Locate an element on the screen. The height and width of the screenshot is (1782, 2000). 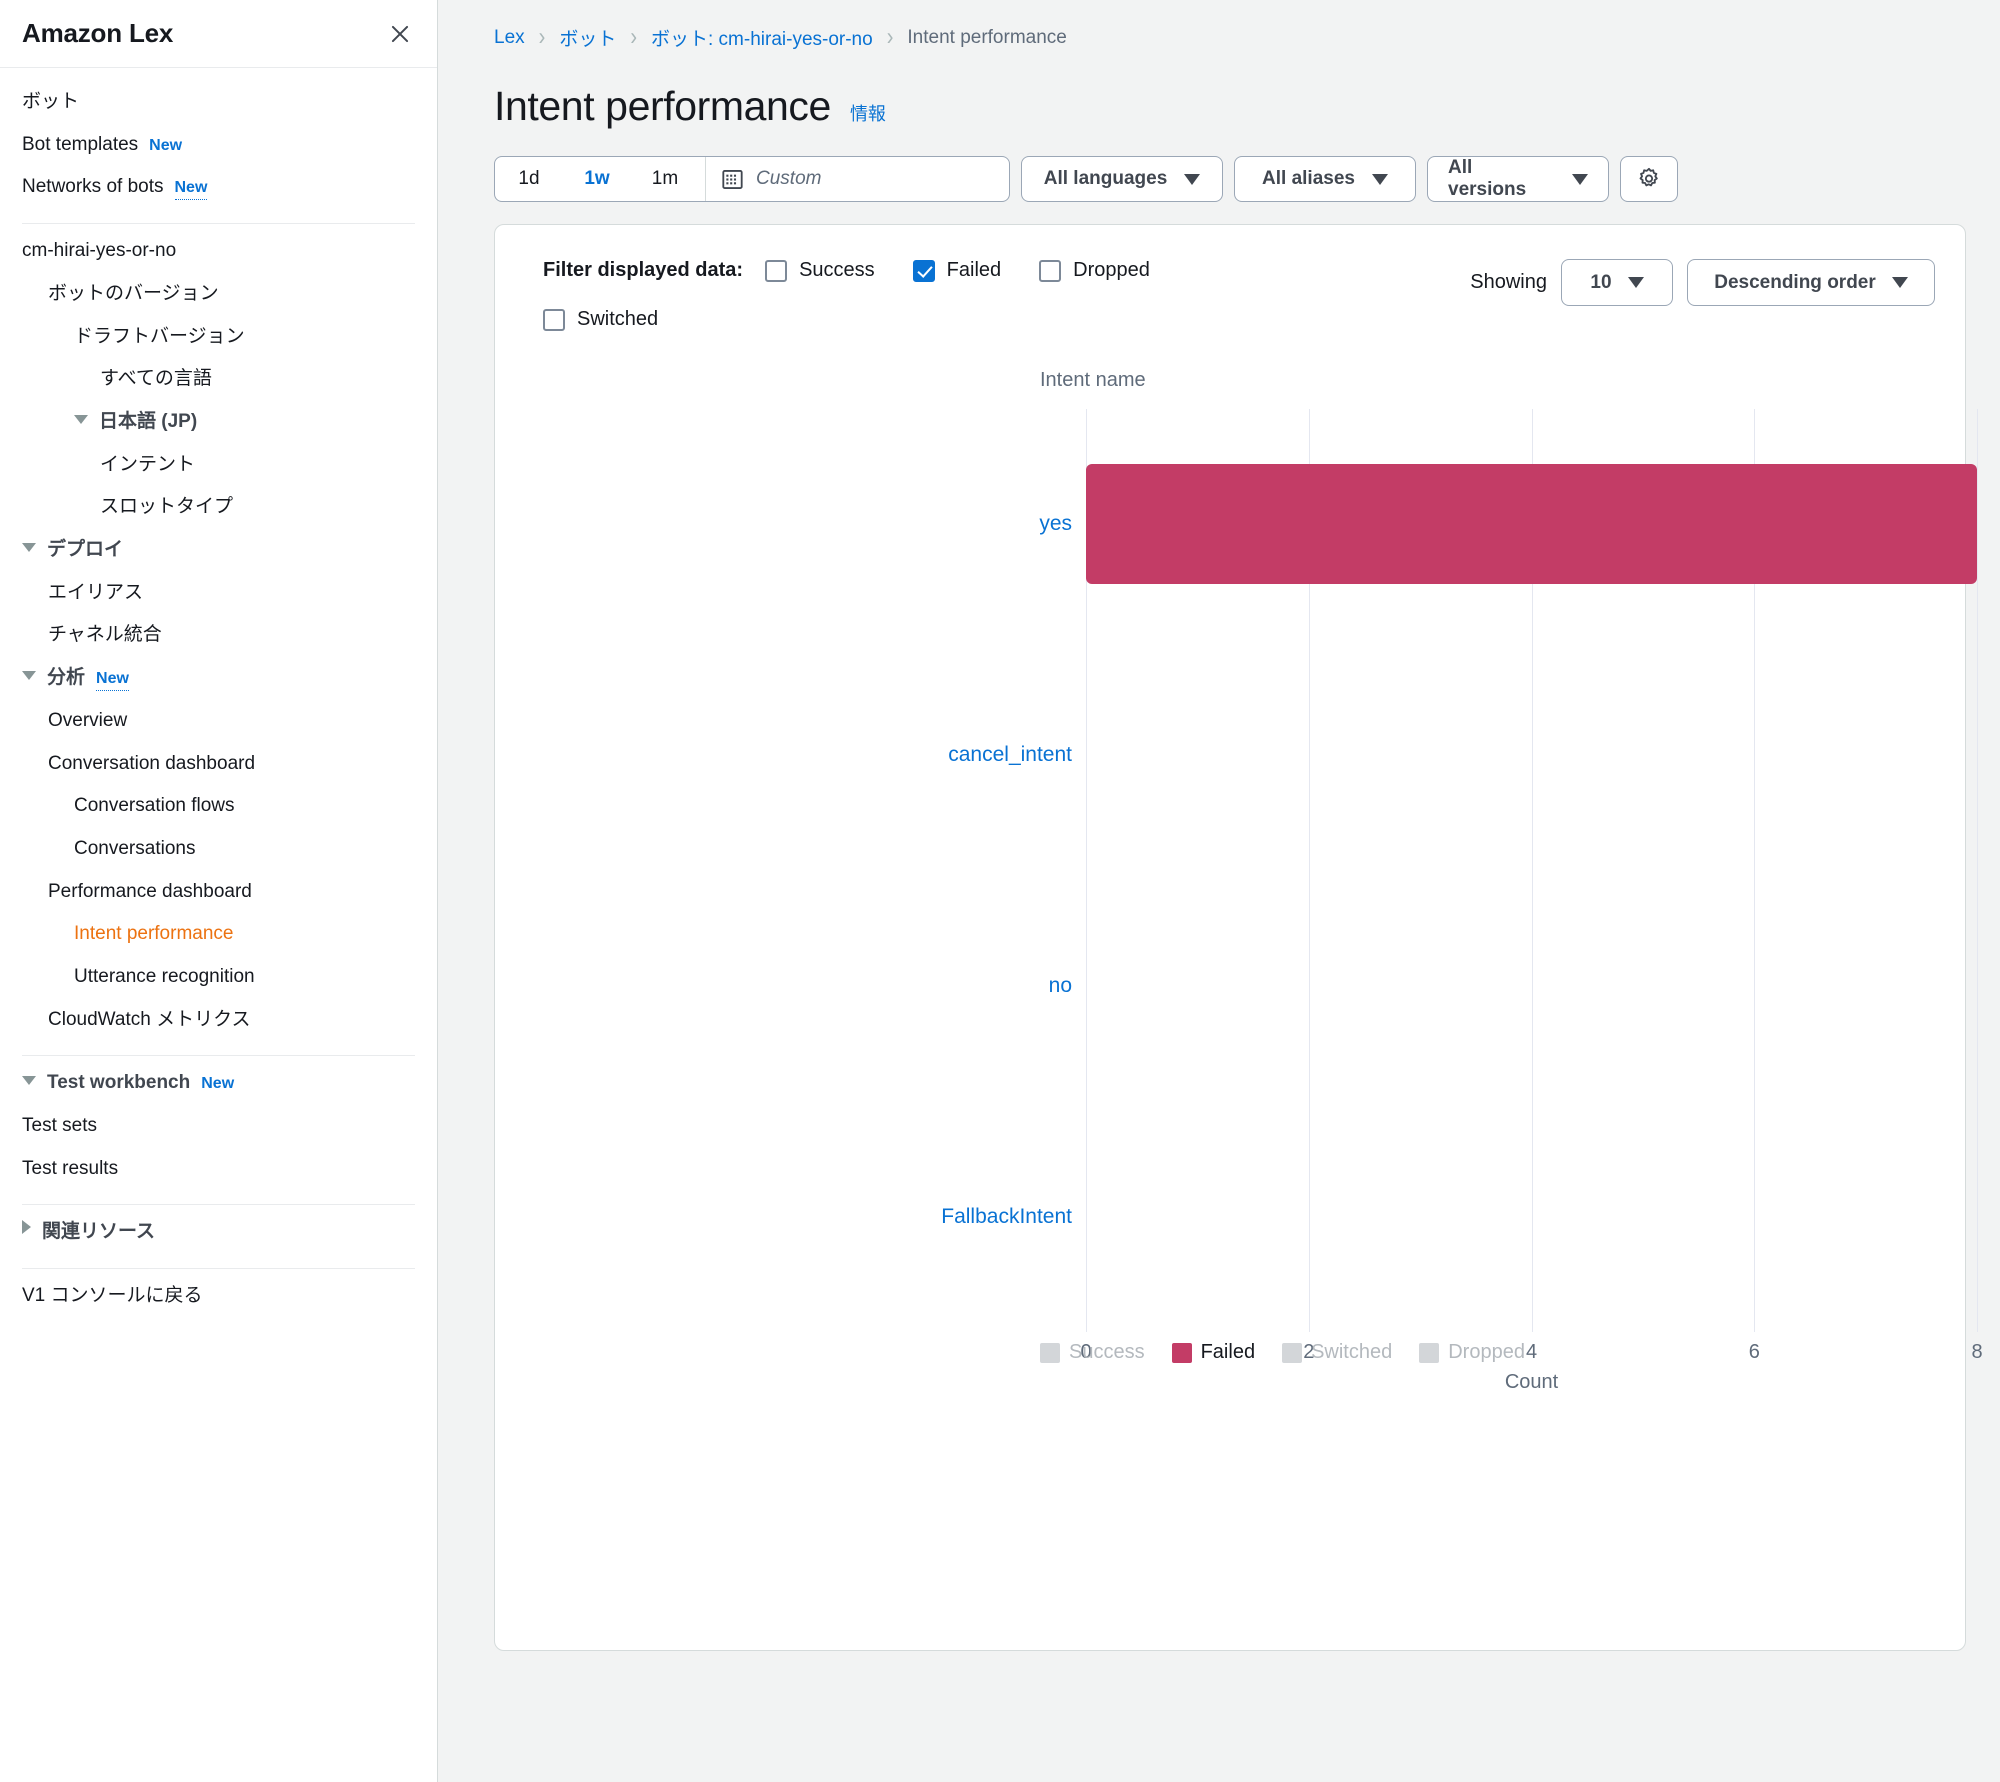
sidebar-item-item-13: チャネル統合 is located at coordinates (218, 635).